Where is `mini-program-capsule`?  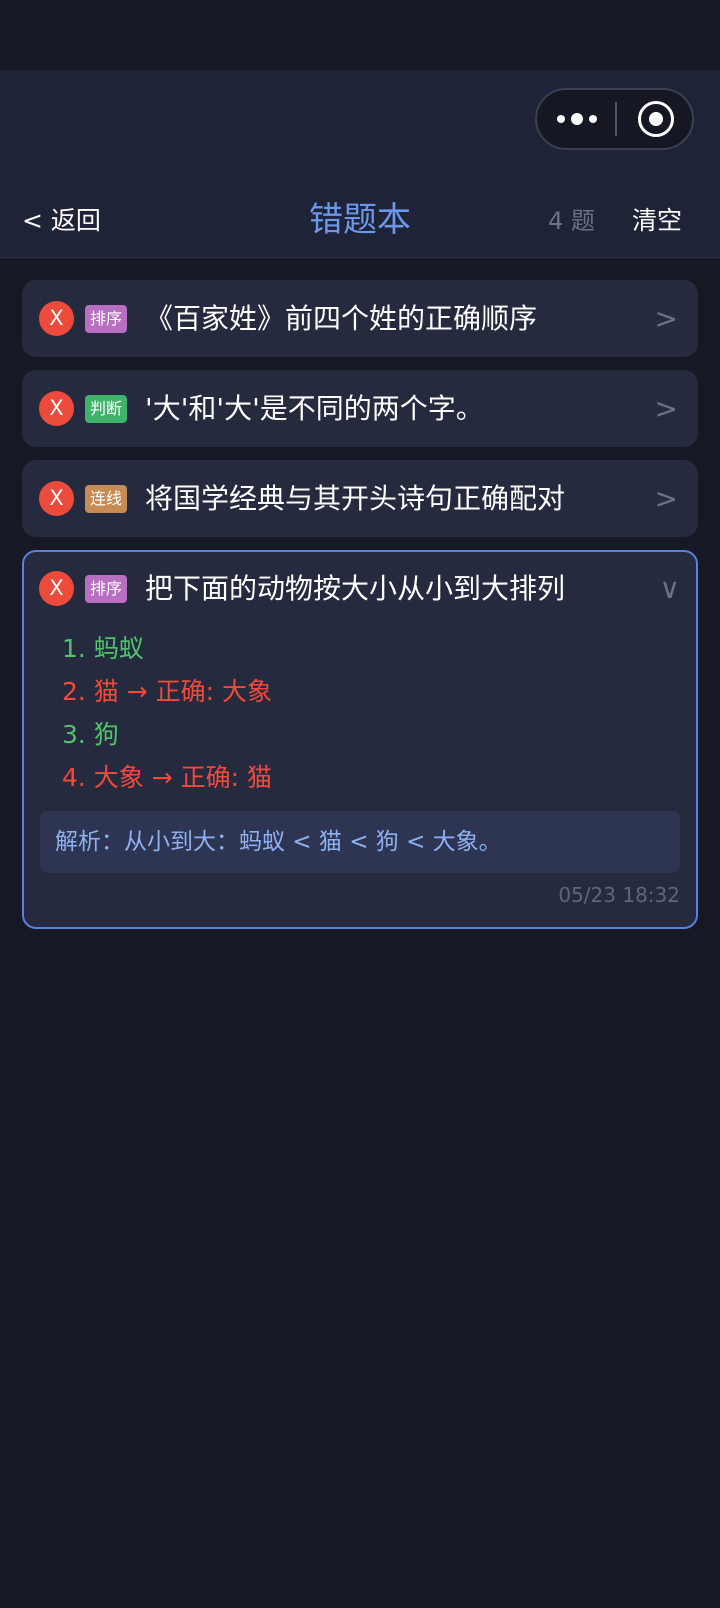
mini-program-capsule is located at coordinates (614, 119).